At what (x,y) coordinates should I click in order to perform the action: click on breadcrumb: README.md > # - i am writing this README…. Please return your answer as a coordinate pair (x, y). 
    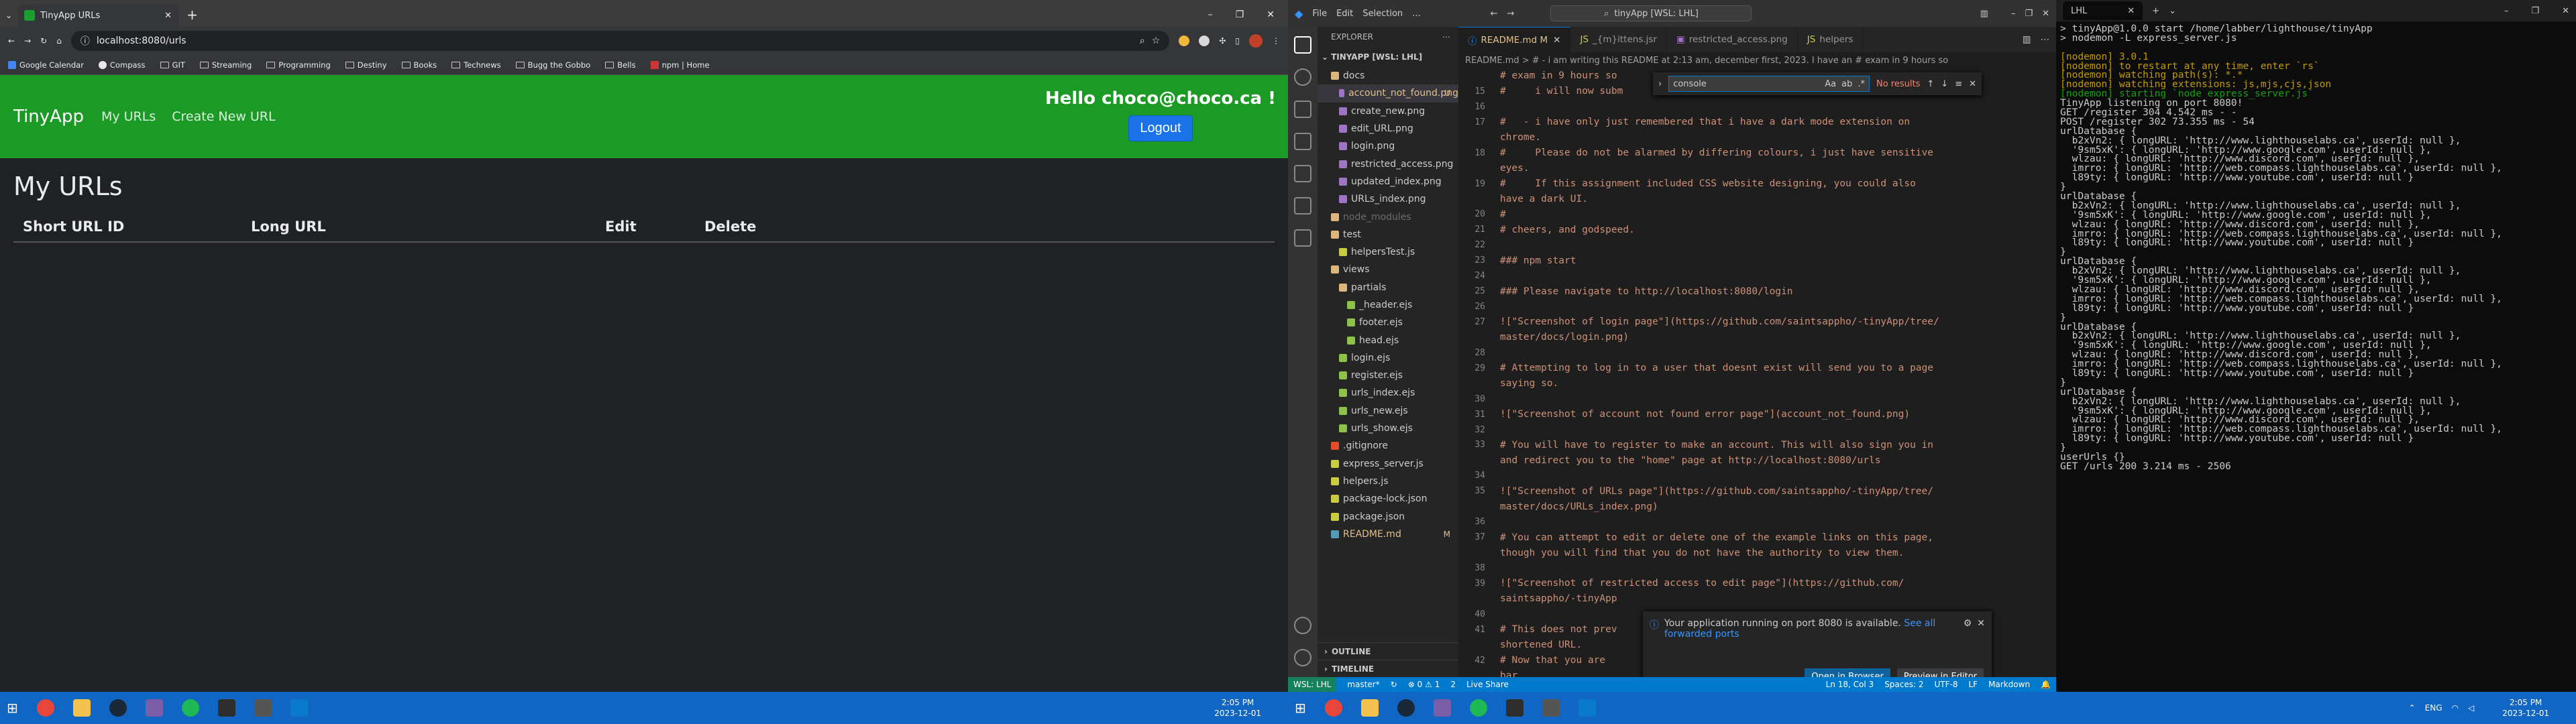
    Looking at the image, I should click on (1757, 60).